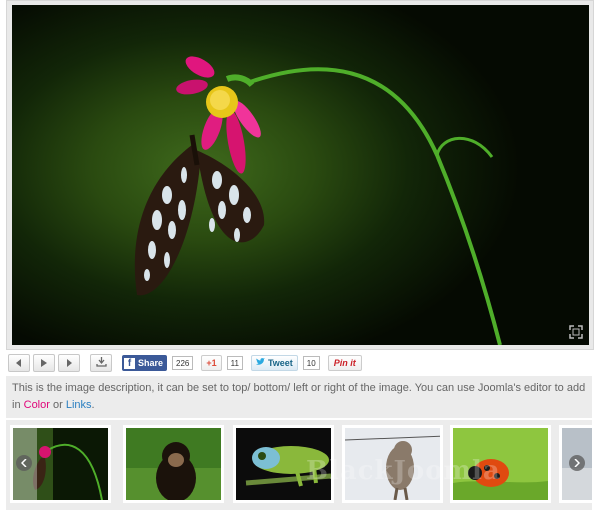  What do you see at coordinates (280, 363) in the screenshot?
I see `tweet-label: Tweet` at bounding box center [280, 363].